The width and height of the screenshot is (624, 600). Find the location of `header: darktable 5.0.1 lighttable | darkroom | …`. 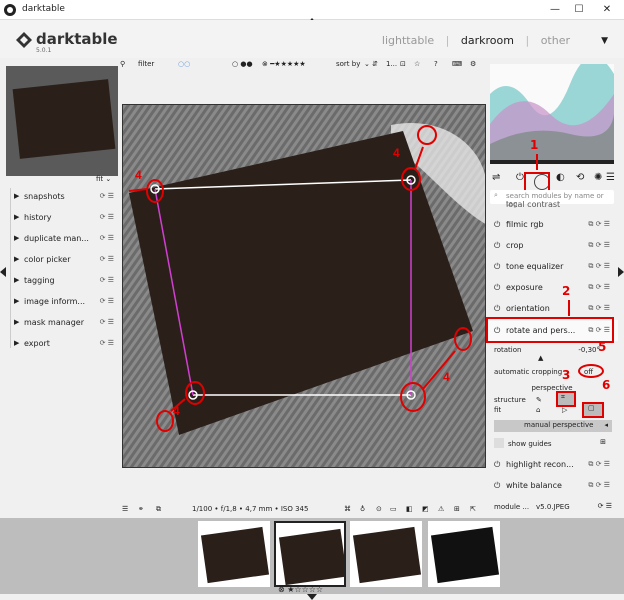

header: darktable 5.0.1 lighttable | darkroom | … is located at coordinates (312, 39).